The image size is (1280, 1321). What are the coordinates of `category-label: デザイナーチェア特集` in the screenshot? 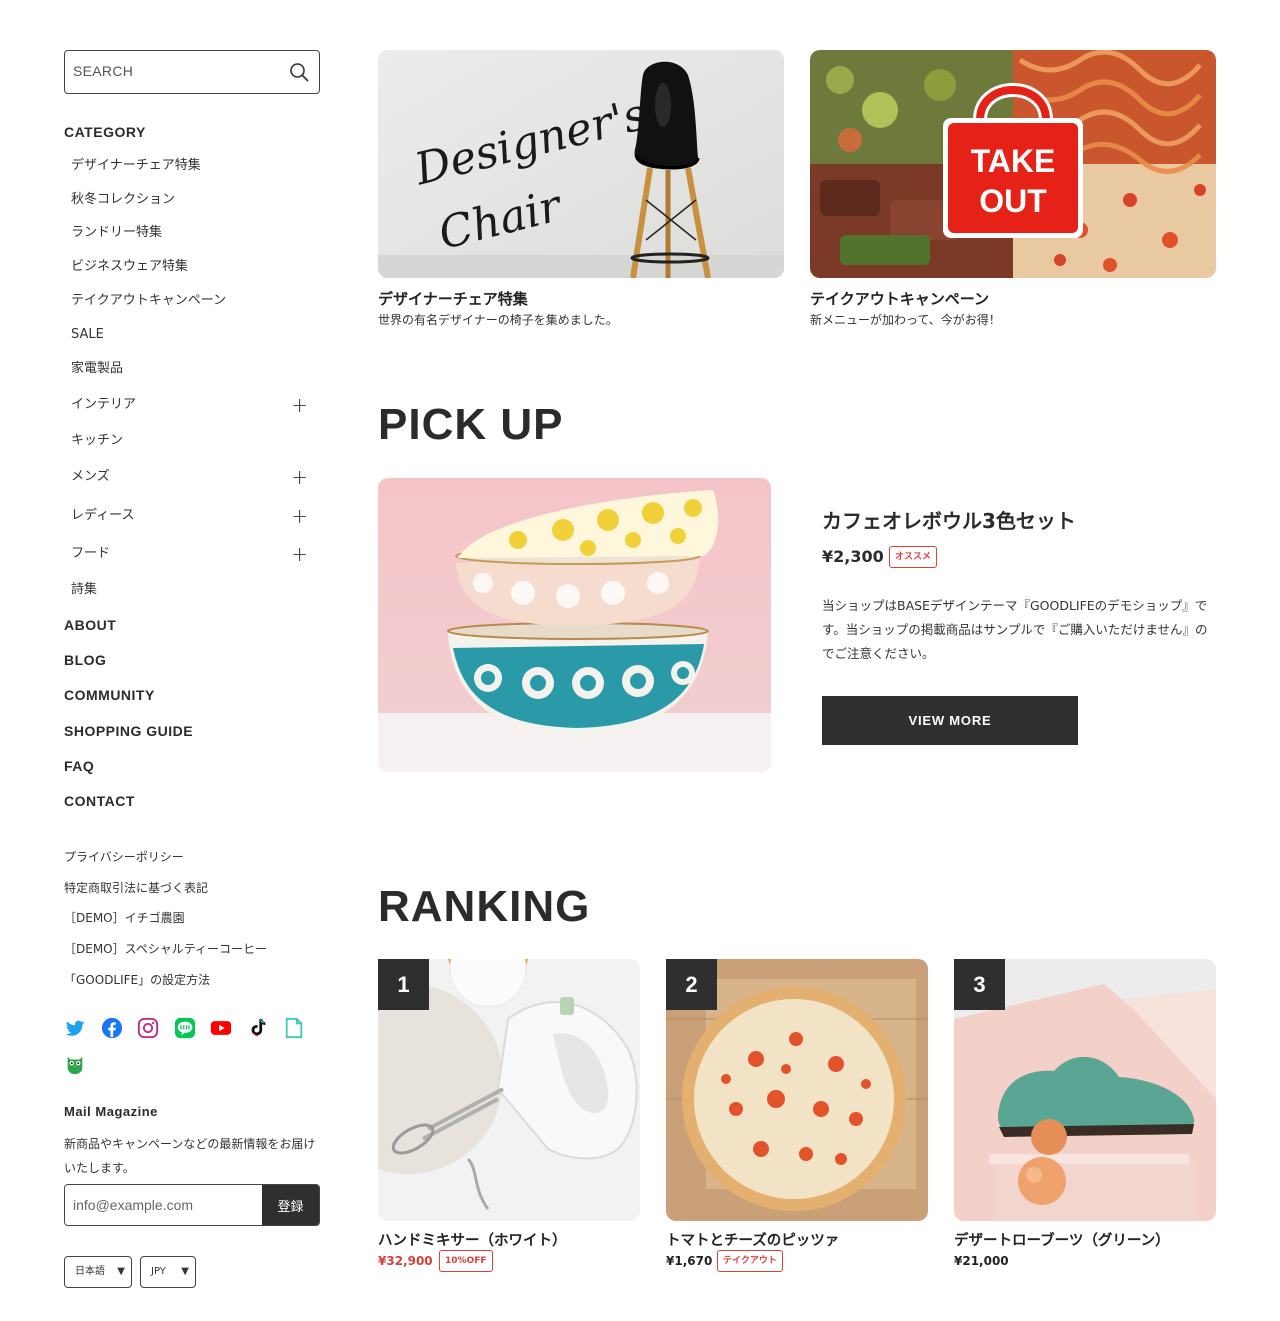 It's located at (136, 165).